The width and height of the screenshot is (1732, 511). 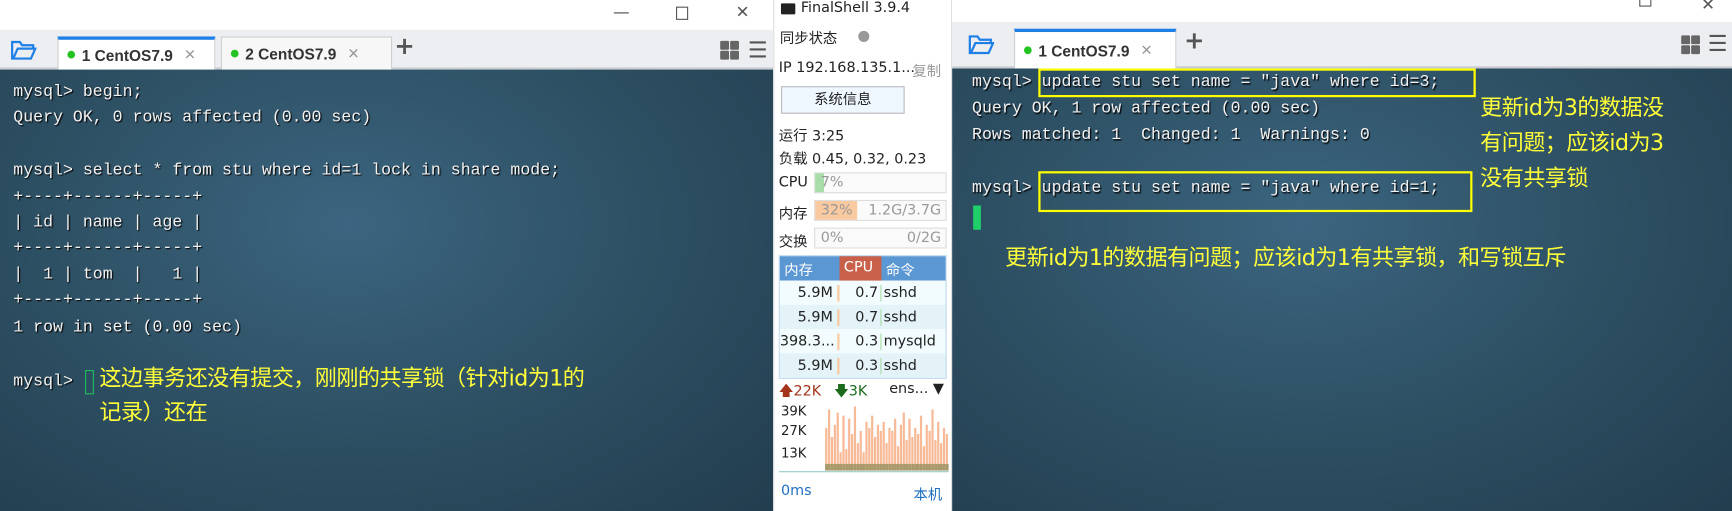 What do you see at coordinates (127, 327) in the screenshot?
I see `terminal-line: 1 row in set (0.00 sec)` at bounding box center [127, 327].